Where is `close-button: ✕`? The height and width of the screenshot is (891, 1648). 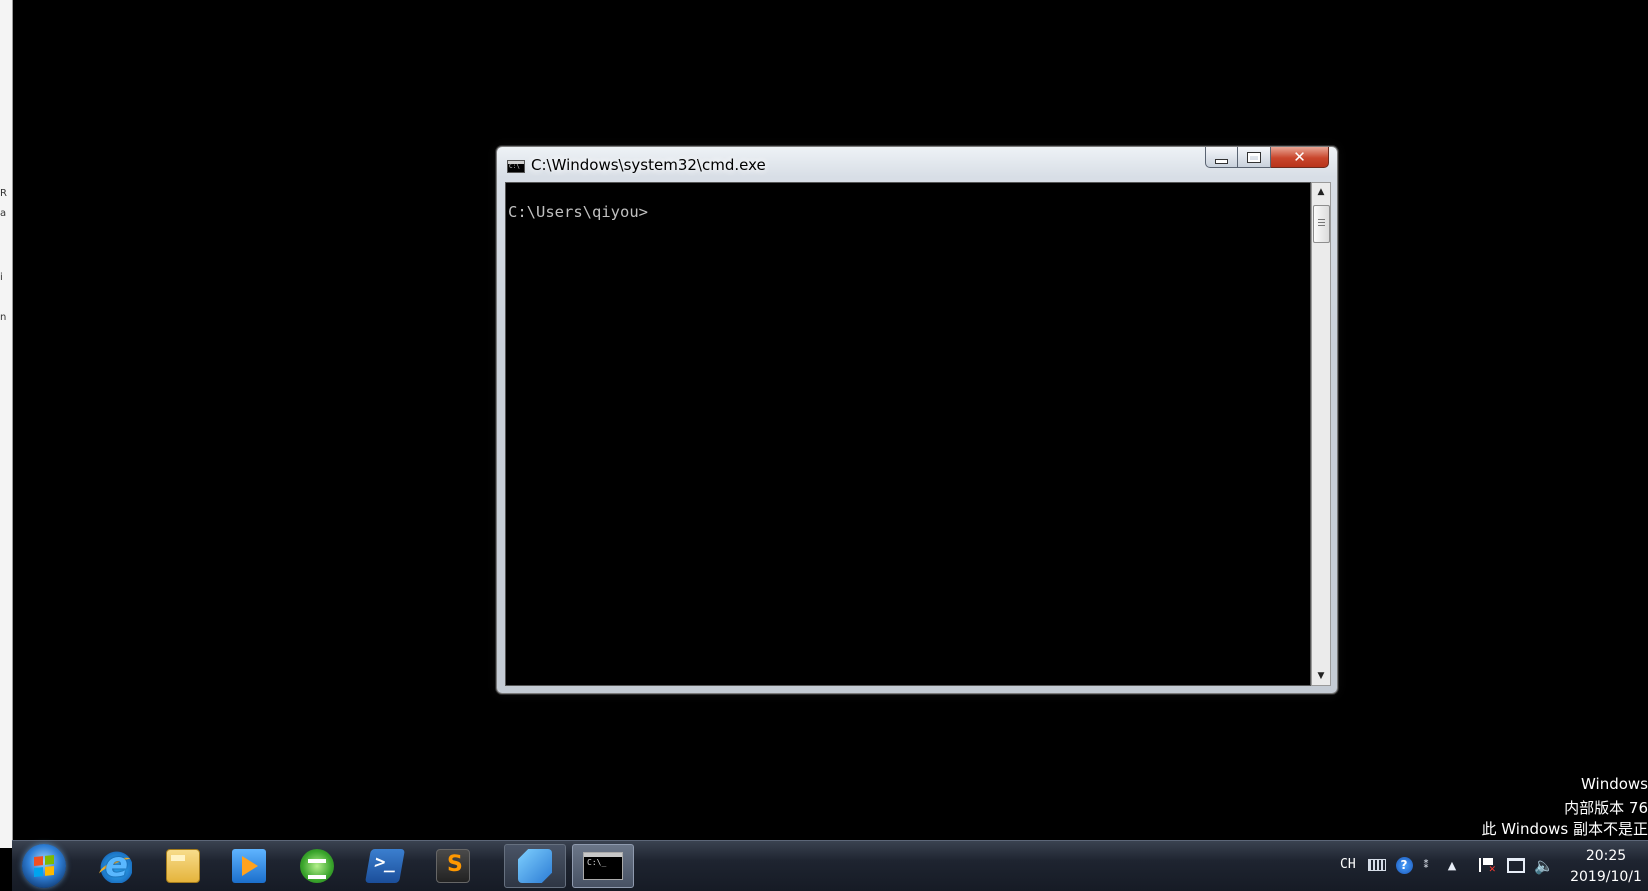
close-button: ✕ is located at coordinates (1300, 157).